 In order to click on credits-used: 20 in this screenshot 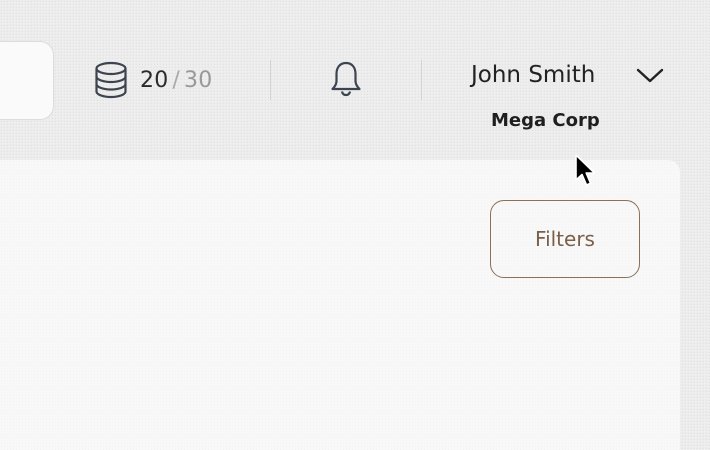, I will do `click(154, 80)`.